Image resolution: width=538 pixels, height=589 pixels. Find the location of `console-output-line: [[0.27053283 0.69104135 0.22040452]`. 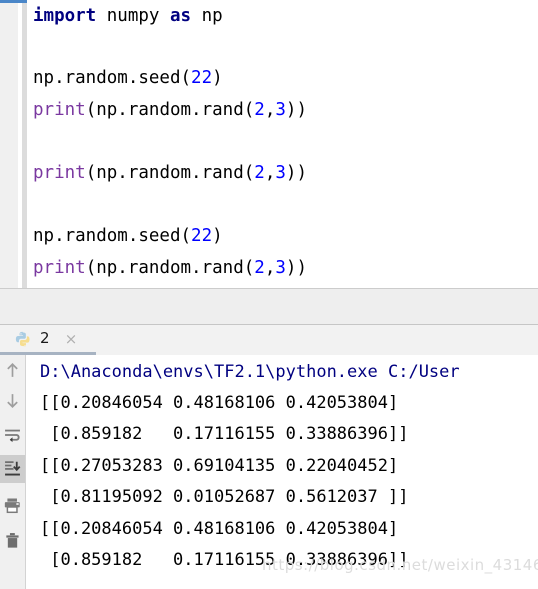

console-output-line: [[0.27053283 0.69104135 0.22040452] is located at coordinates (219, 466).